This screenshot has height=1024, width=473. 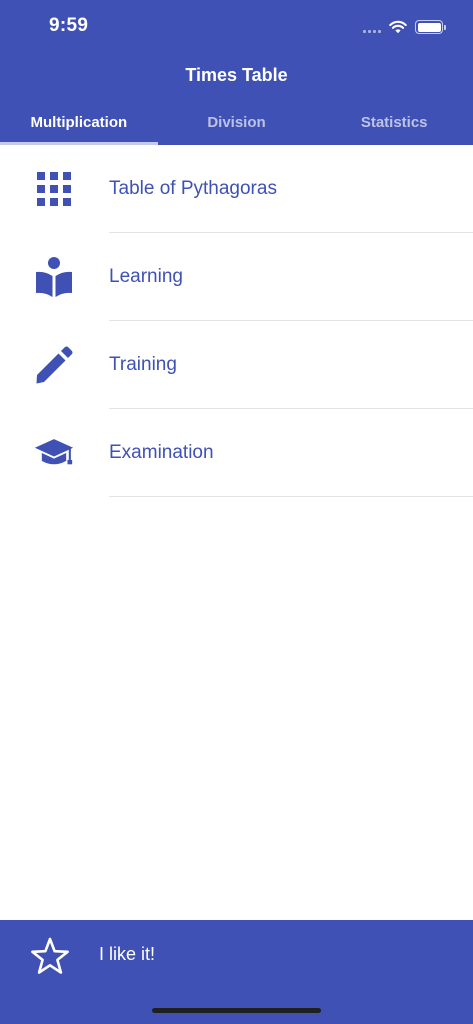 I want to click on wifi-icon, so click(x=398, y=27).